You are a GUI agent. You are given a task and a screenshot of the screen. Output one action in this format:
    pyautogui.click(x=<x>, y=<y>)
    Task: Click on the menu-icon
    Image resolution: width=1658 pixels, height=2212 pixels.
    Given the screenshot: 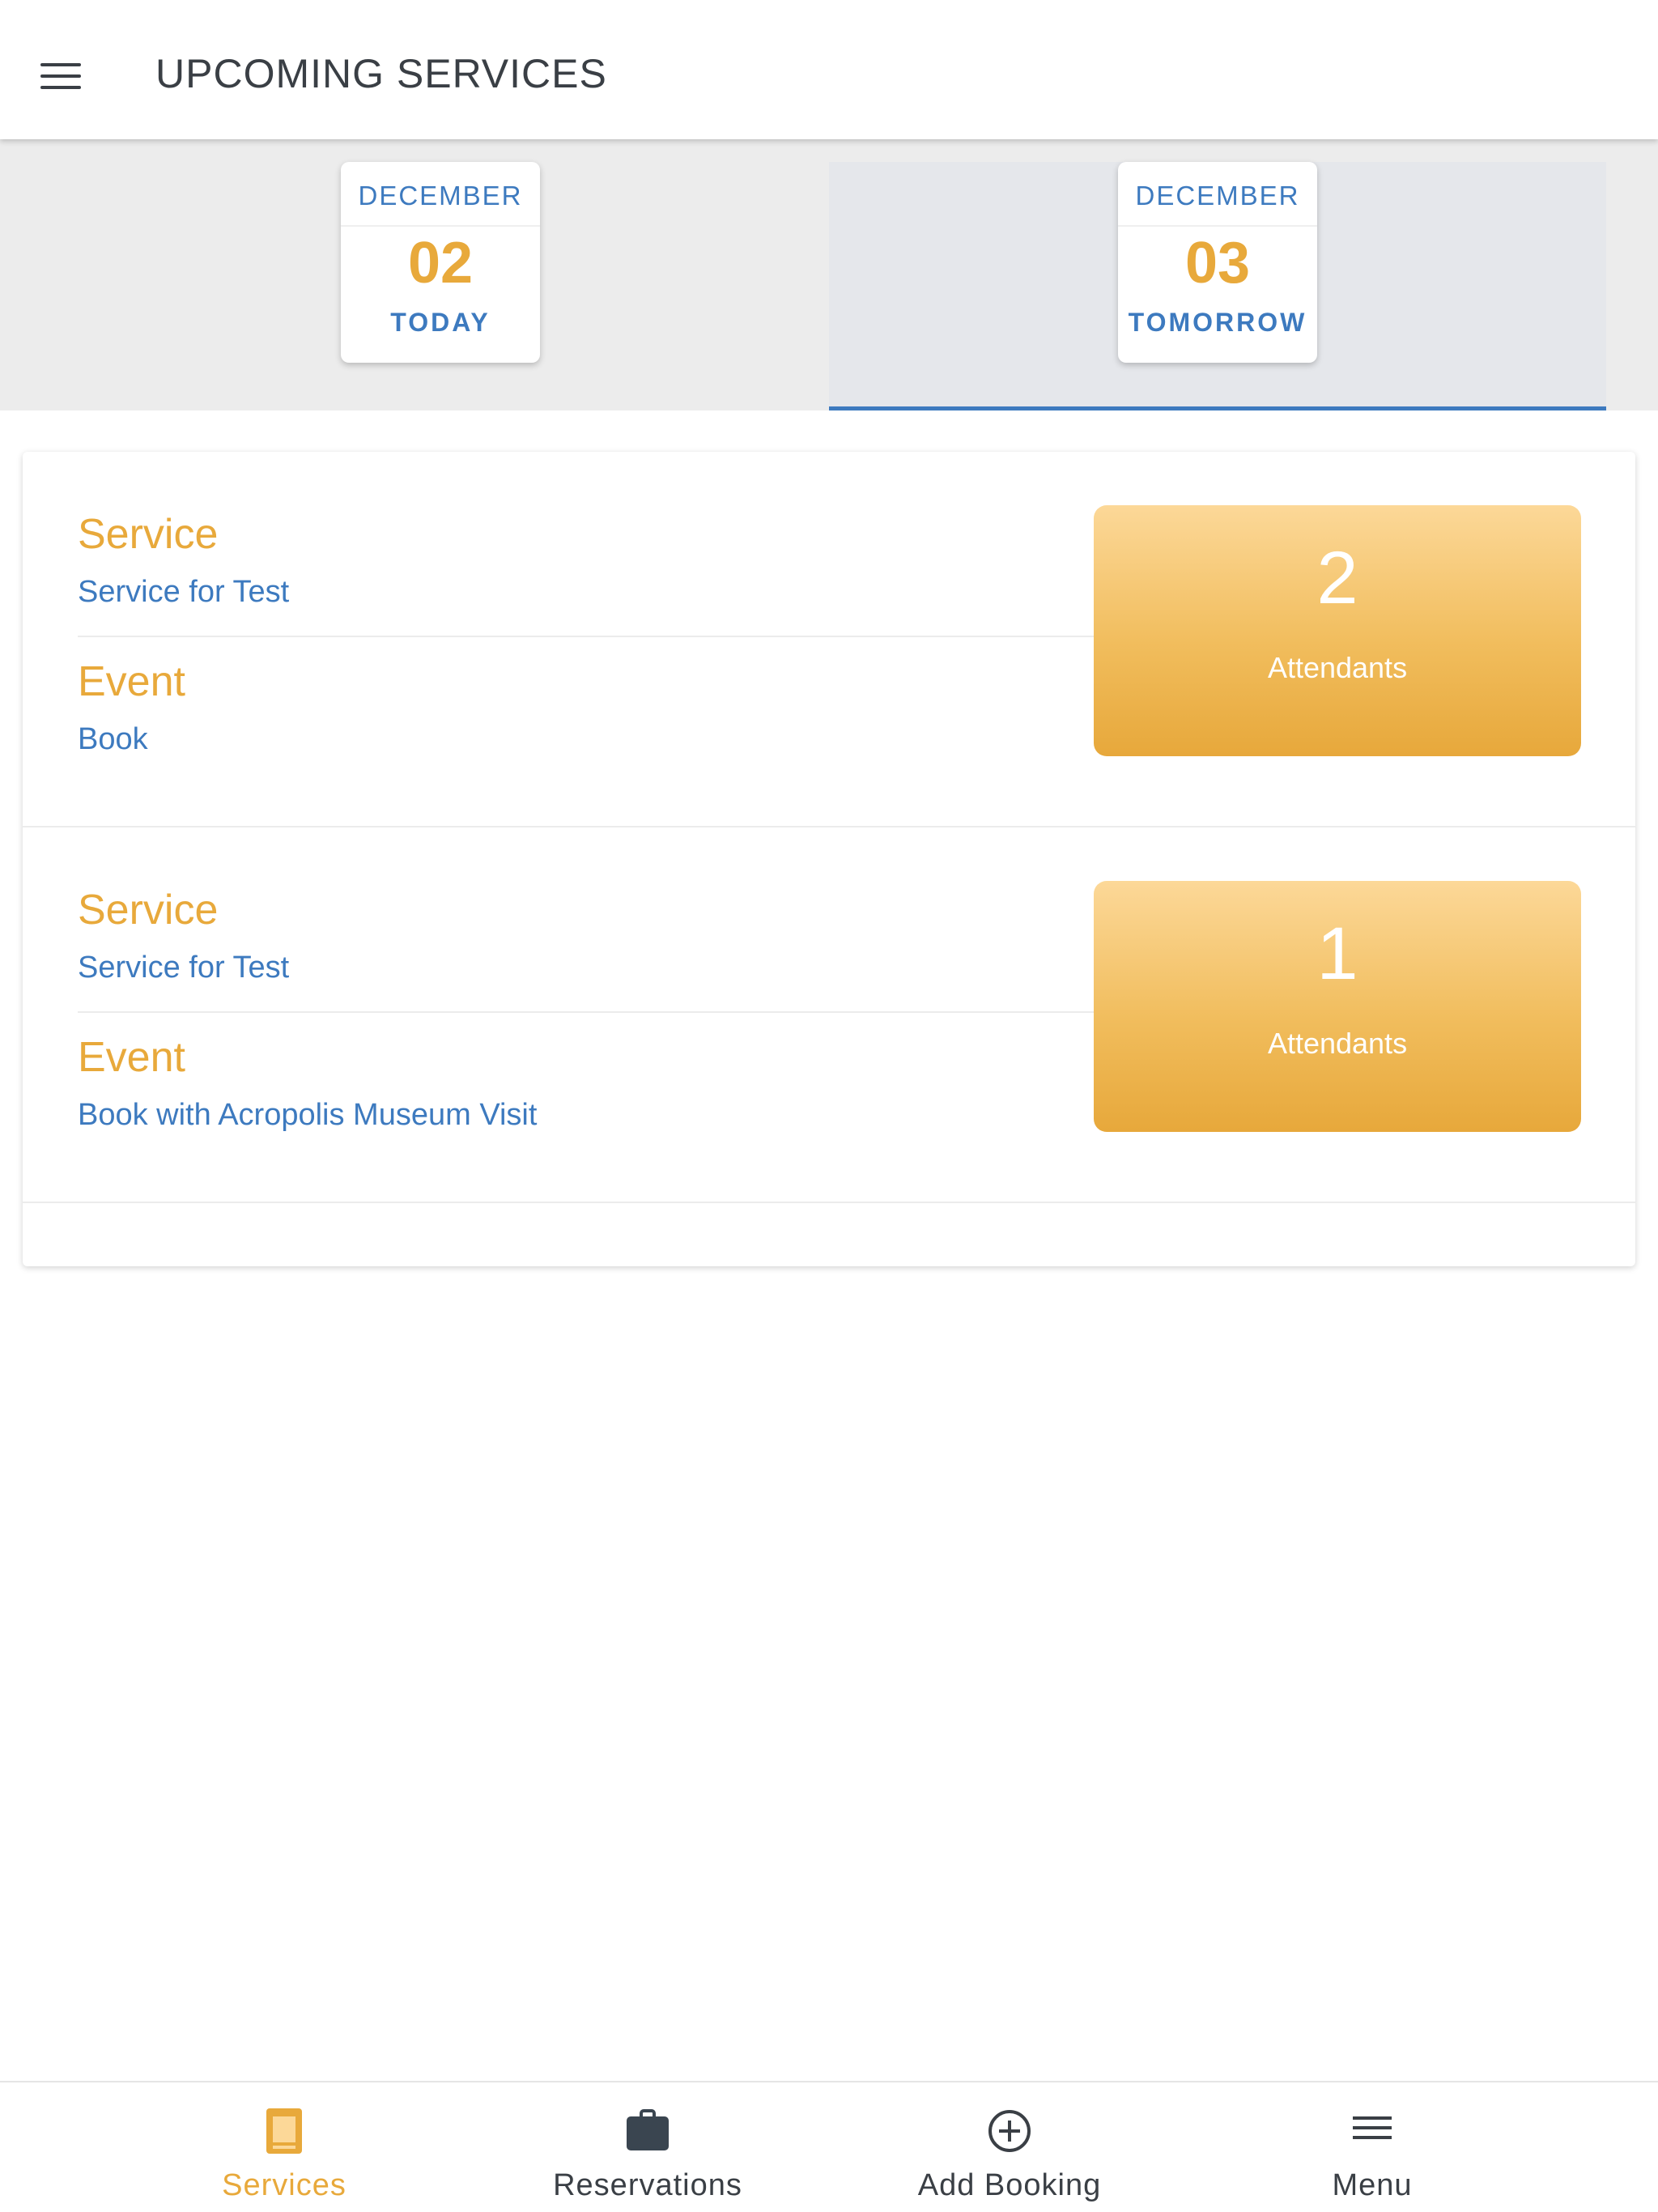 What is the action you would take?
    pyautogui.click(x=1372, y=2128)
    